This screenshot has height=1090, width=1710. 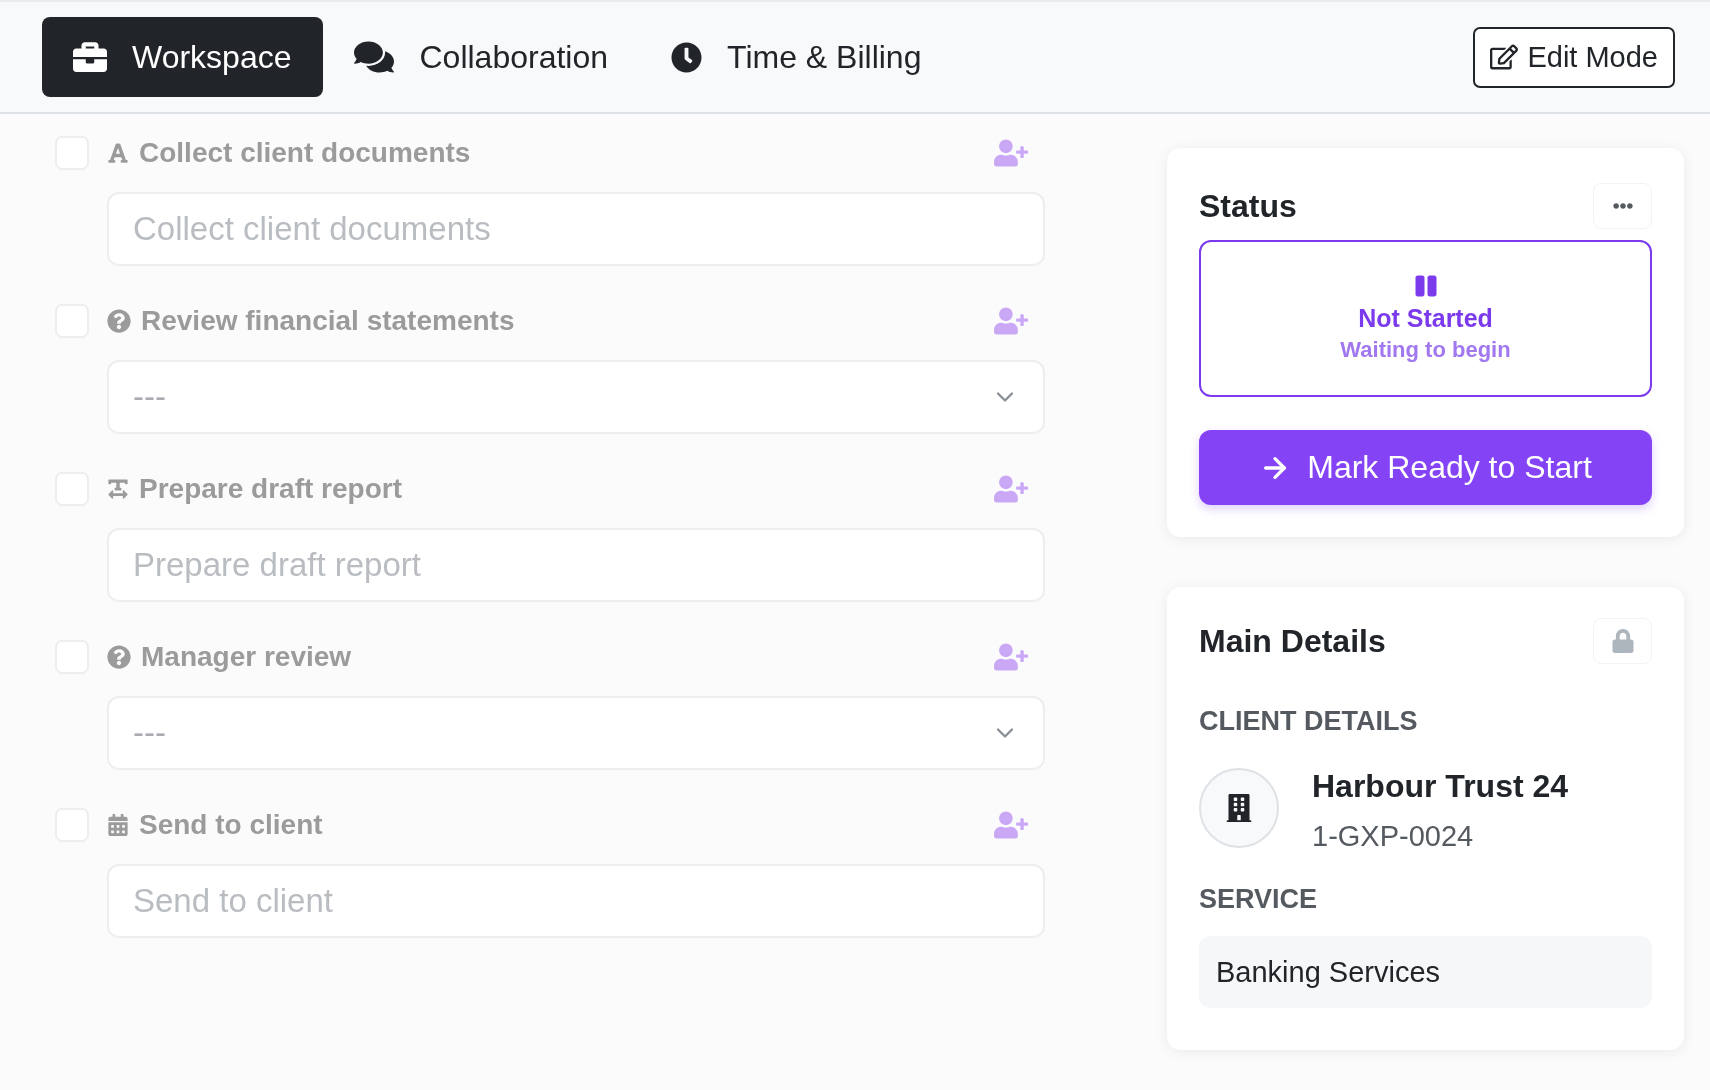 I want to click on status-detail: Waiting to begin, so click(x=1425, y=350).